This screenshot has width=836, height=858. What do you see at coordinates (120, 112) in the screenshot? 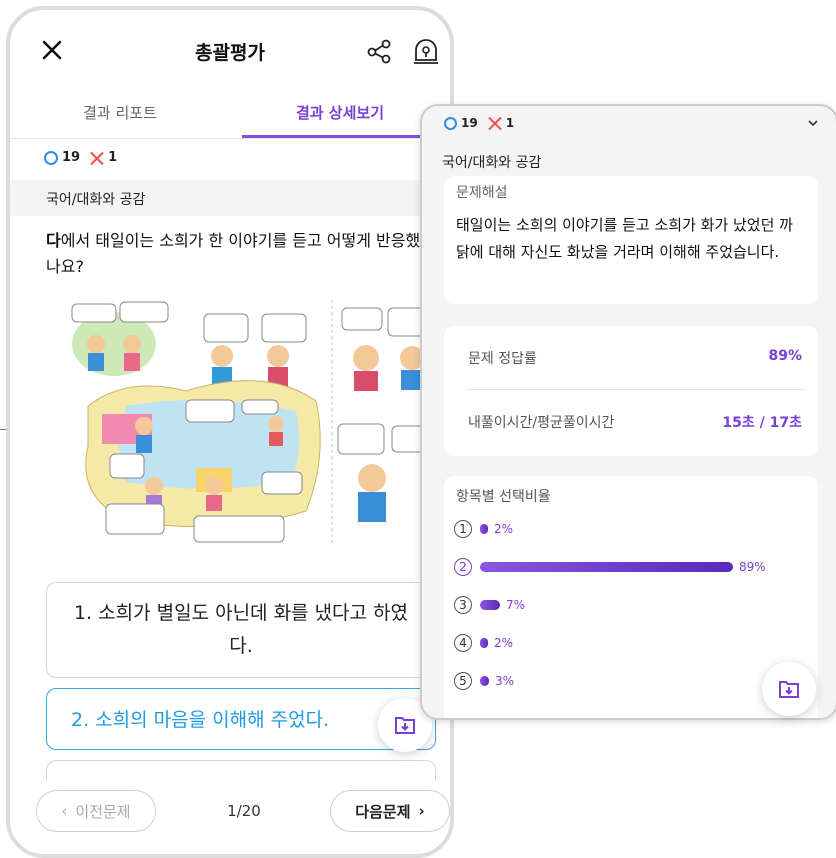
I see `tab-result-report: 결과 리포트` at bounding box center [120, 112].